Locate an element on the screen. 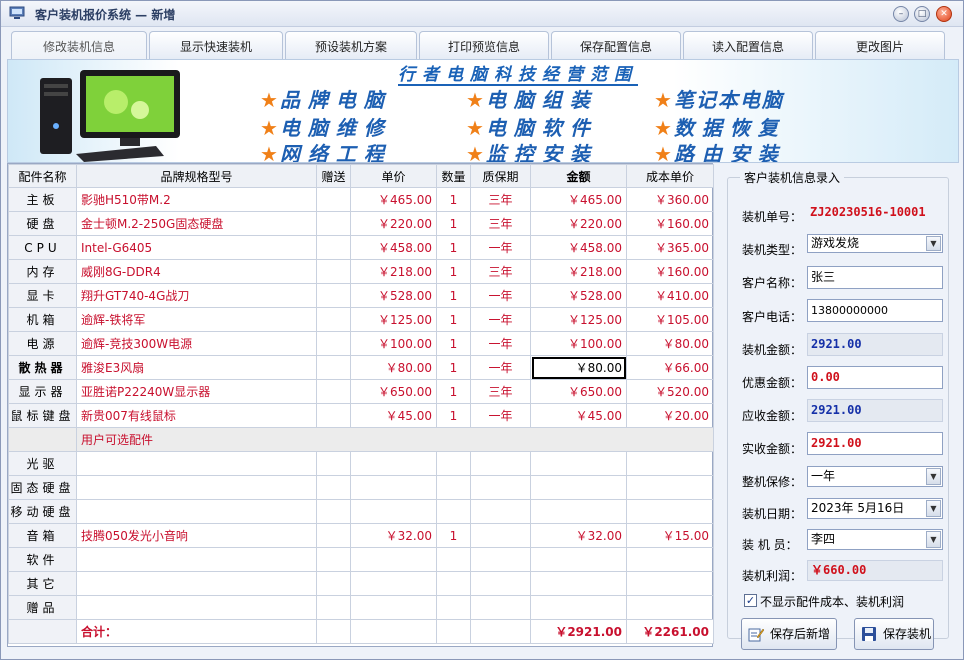 Image resolution: width=964 pixels, height=660 pixels. cell-amount: ￥458.00 is located at coordinates (578, 247).